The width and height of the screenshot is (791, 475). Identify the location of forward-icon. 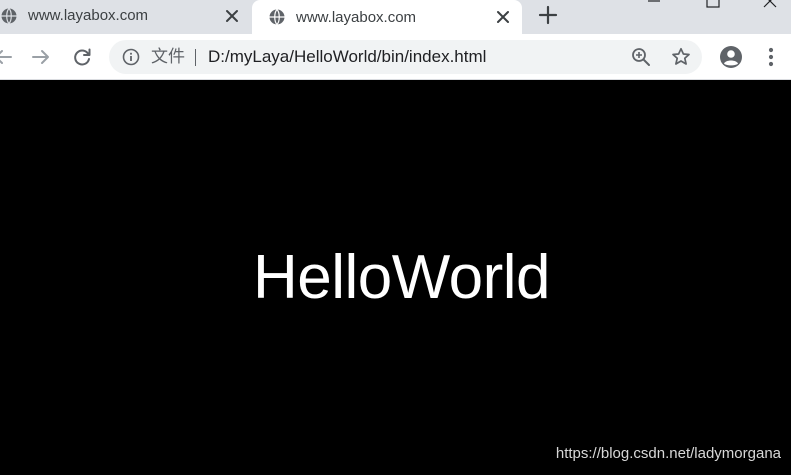
(41, 57).